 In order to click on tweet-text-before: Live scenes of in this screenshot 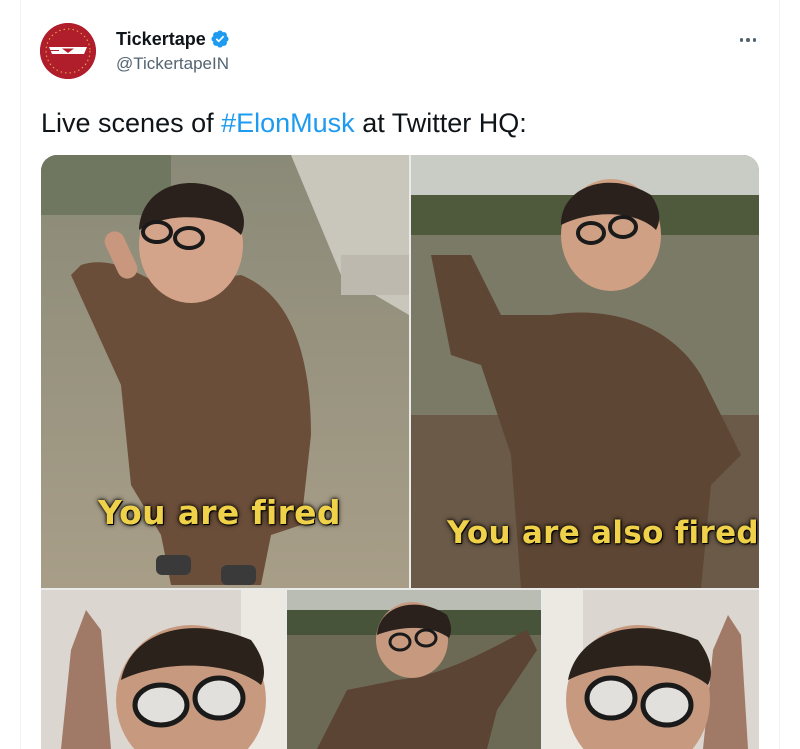, I will do `click(131, 123)`.